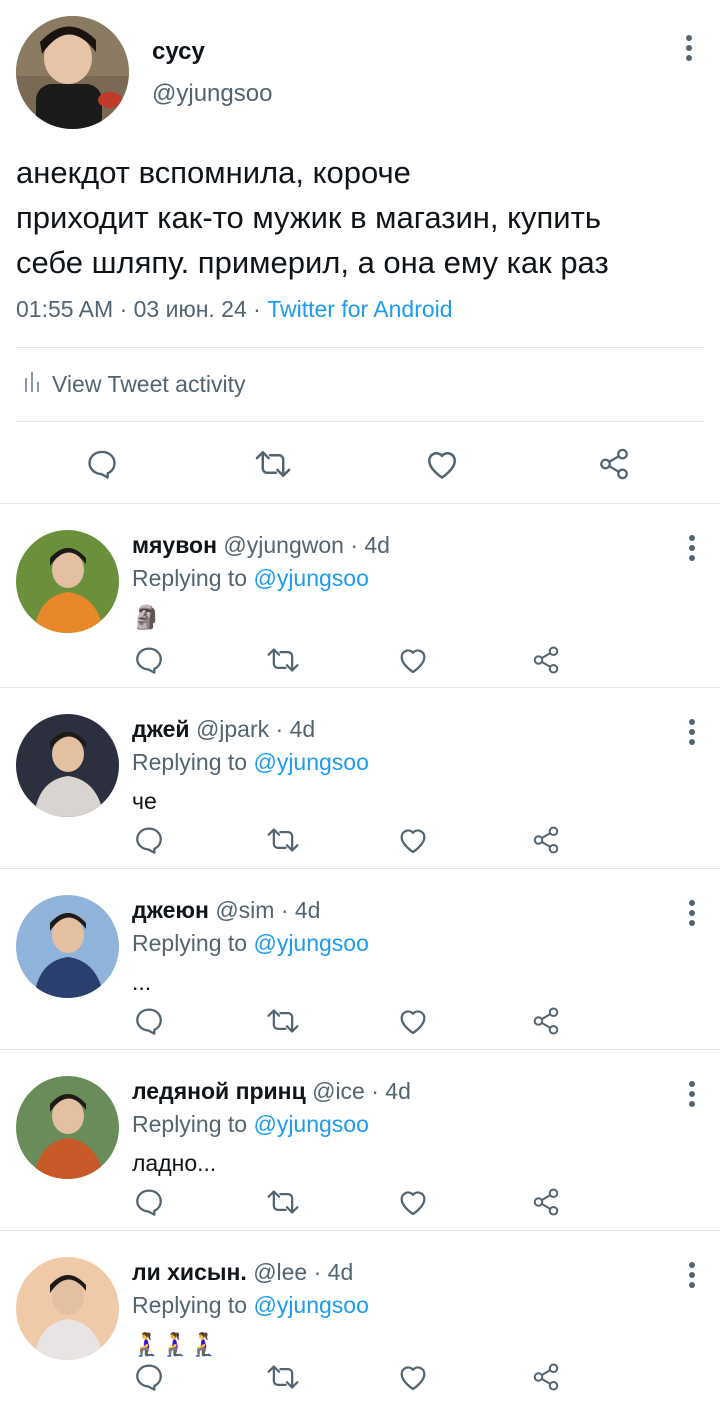  What do you see at coordinates (338, 1091) in the screenshot?
I see `reply-author-handle: @ice` at bounding box center [338, 1091].